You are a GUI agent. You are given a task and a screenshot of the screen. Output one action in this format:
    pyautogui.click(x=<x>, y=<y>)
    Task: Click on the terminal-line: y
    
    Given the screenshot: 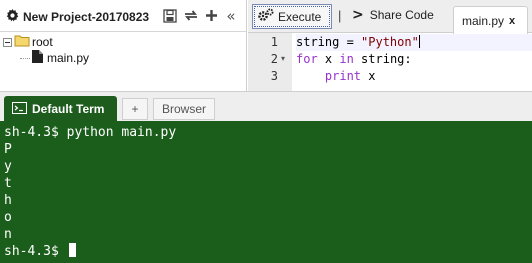 What is the action you would take?
    pyautogui.click(x=8, y=166)
    